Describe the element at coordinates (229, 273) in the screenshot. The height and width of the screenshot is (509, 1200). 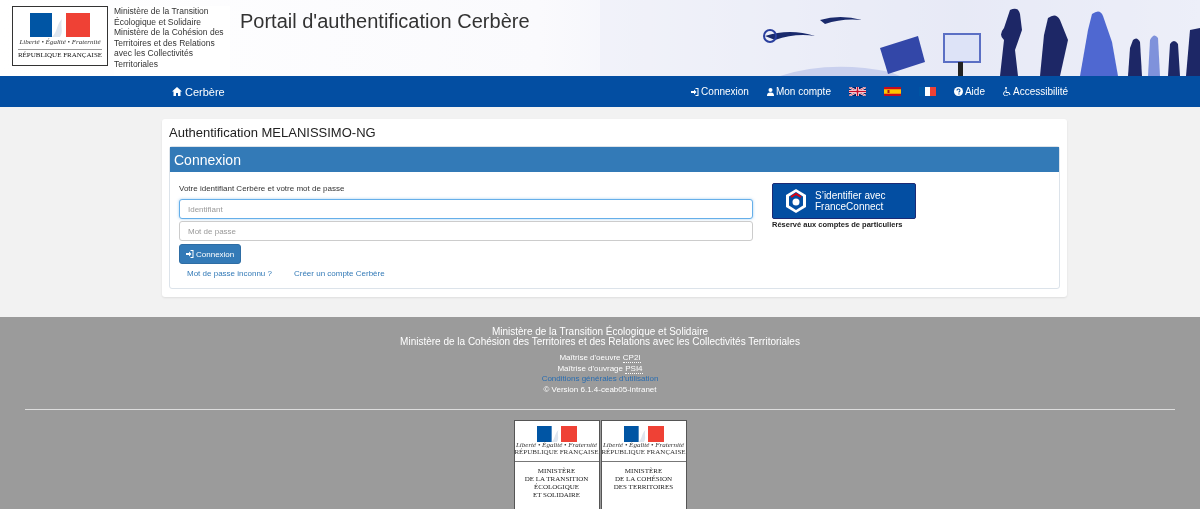
I see `text-link: Mot de passe inconnu ?` at that location.